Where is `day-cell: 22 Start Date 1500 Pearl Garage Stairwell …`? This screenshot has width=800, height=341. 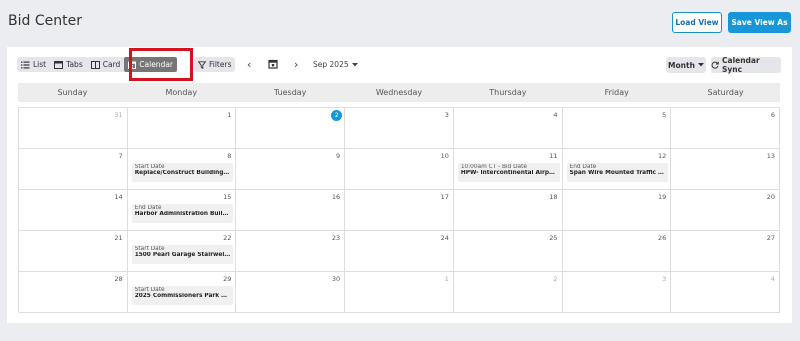
day-cell: 22 Start Date 1500 Pearl Garage Stairwell … is located at coordinates (182, 251).